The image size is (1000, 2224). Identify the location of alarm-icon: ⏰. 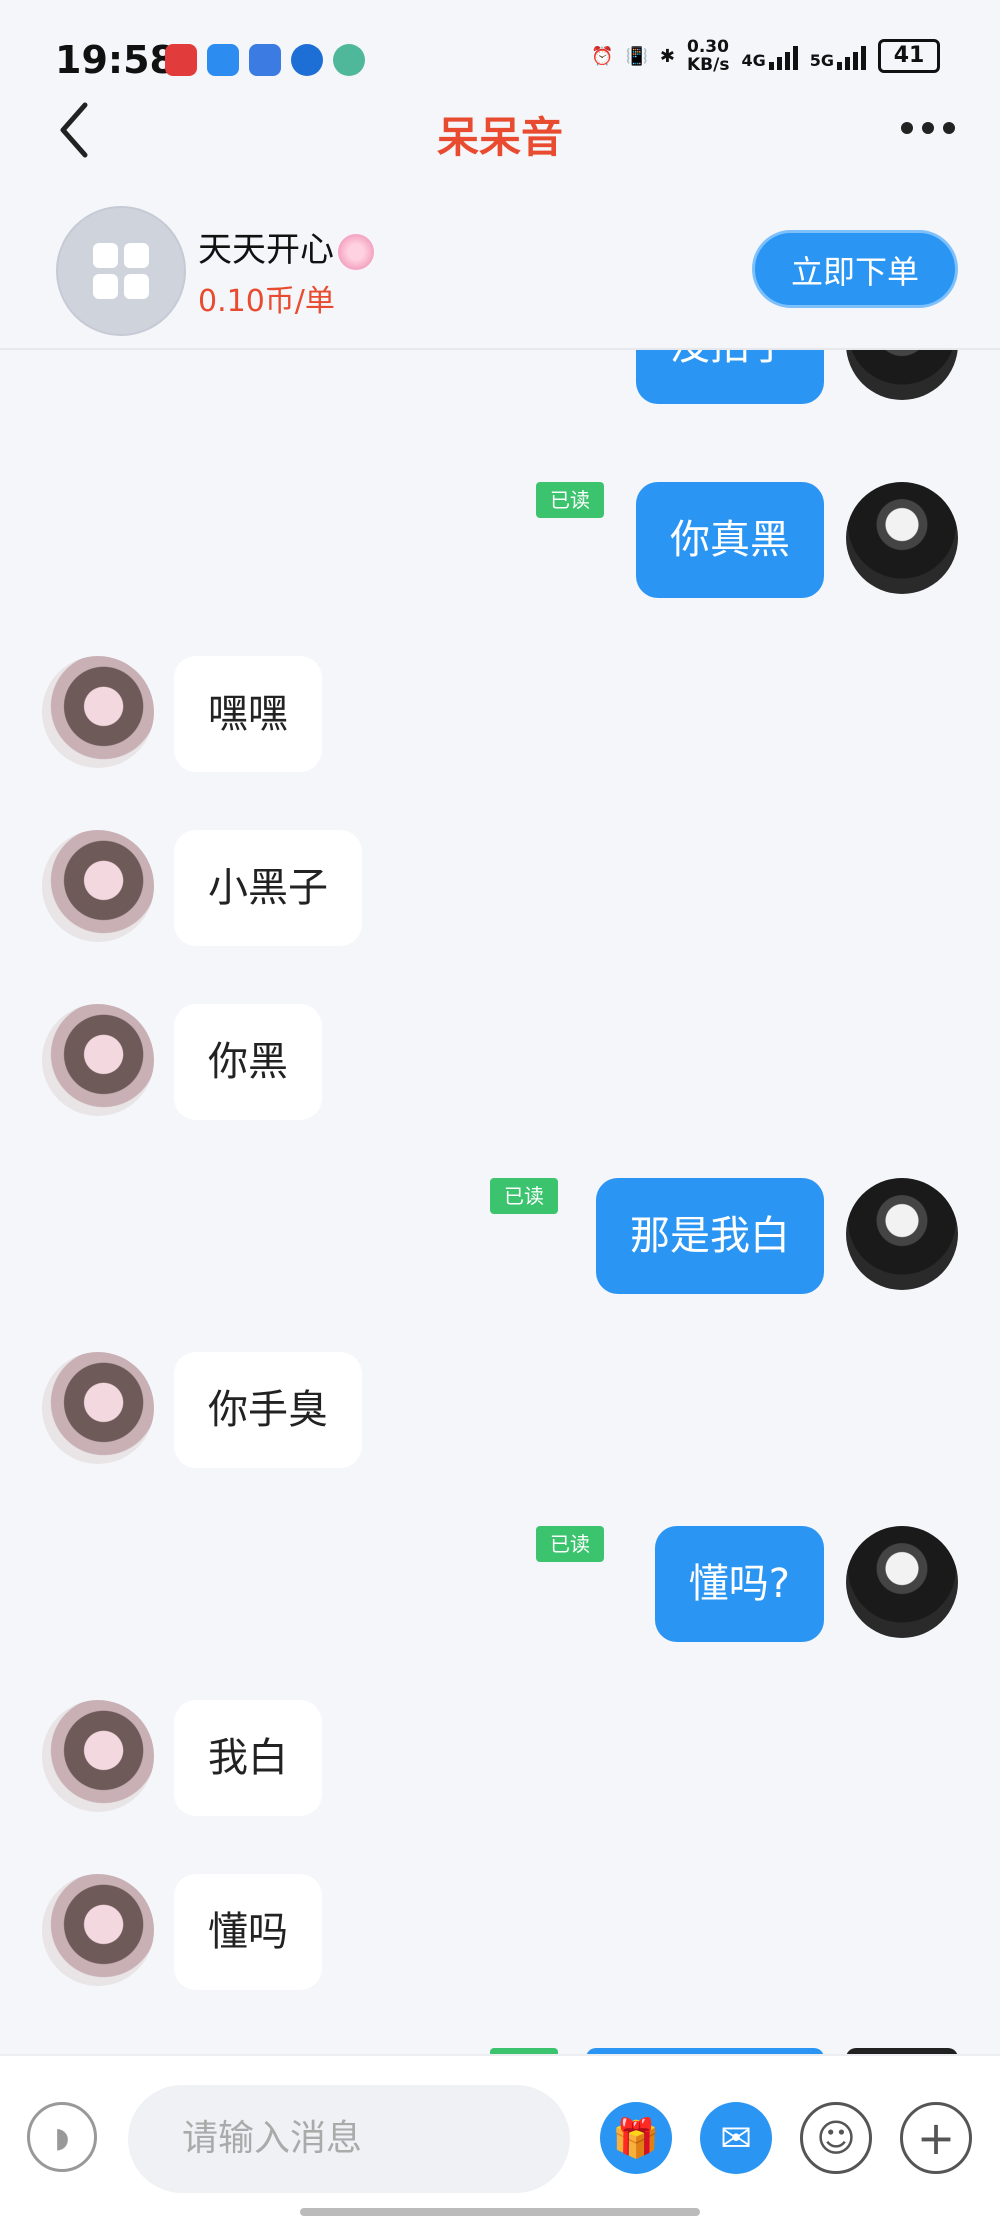
(602, 56).